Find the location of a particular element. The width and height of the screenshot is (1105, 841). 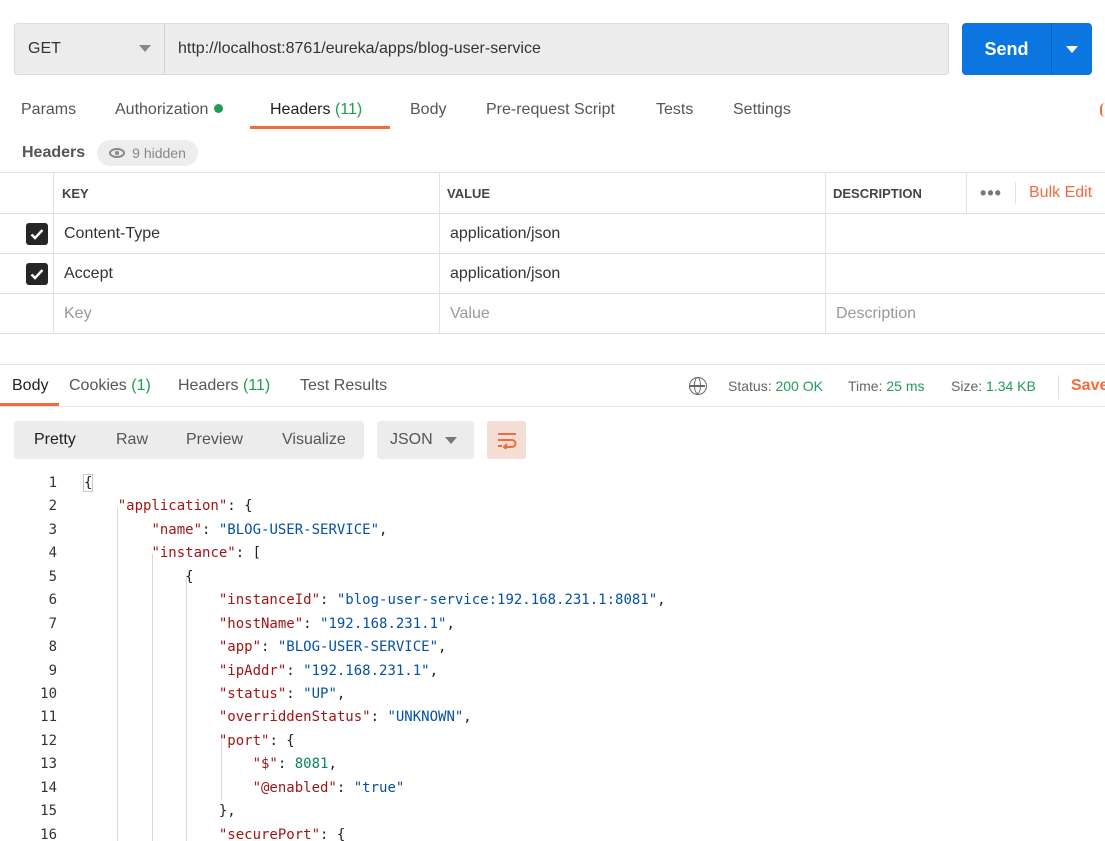

code-line: 16 "securePort": { is located at coordinates (552, 832).